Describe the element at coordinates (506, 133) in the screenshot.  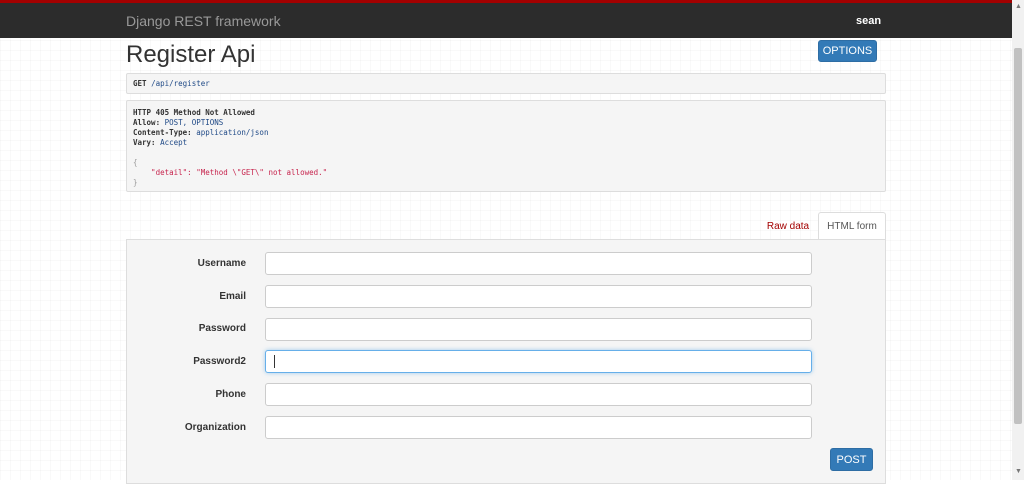
I see `response-header-content-type: Content-Type: application/json` at that location.